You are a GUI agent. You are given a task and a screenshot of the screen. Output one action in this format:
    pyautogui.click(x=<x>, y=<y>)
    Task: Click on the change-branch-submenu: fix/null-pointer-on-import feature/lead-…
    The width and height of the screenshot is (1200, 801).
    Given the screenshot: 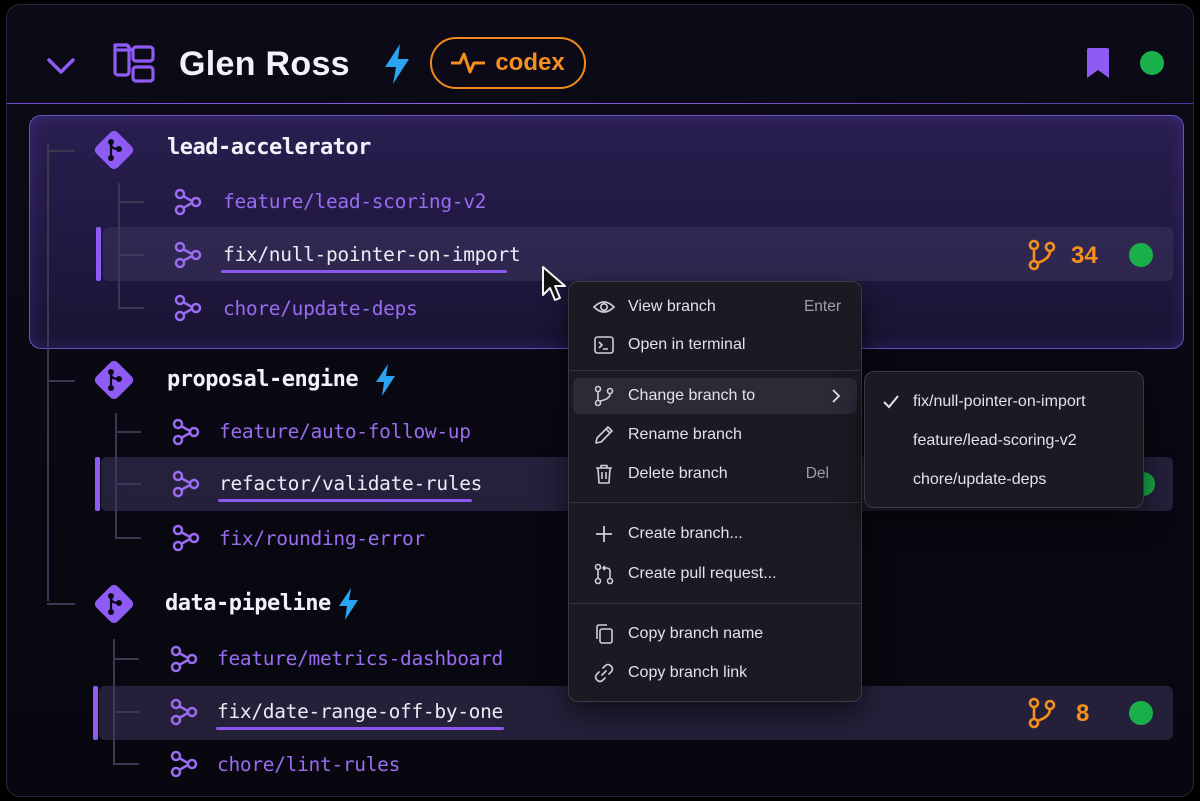 What is the action you would take?
    pyautogui.click(x=1004, y=439)
    